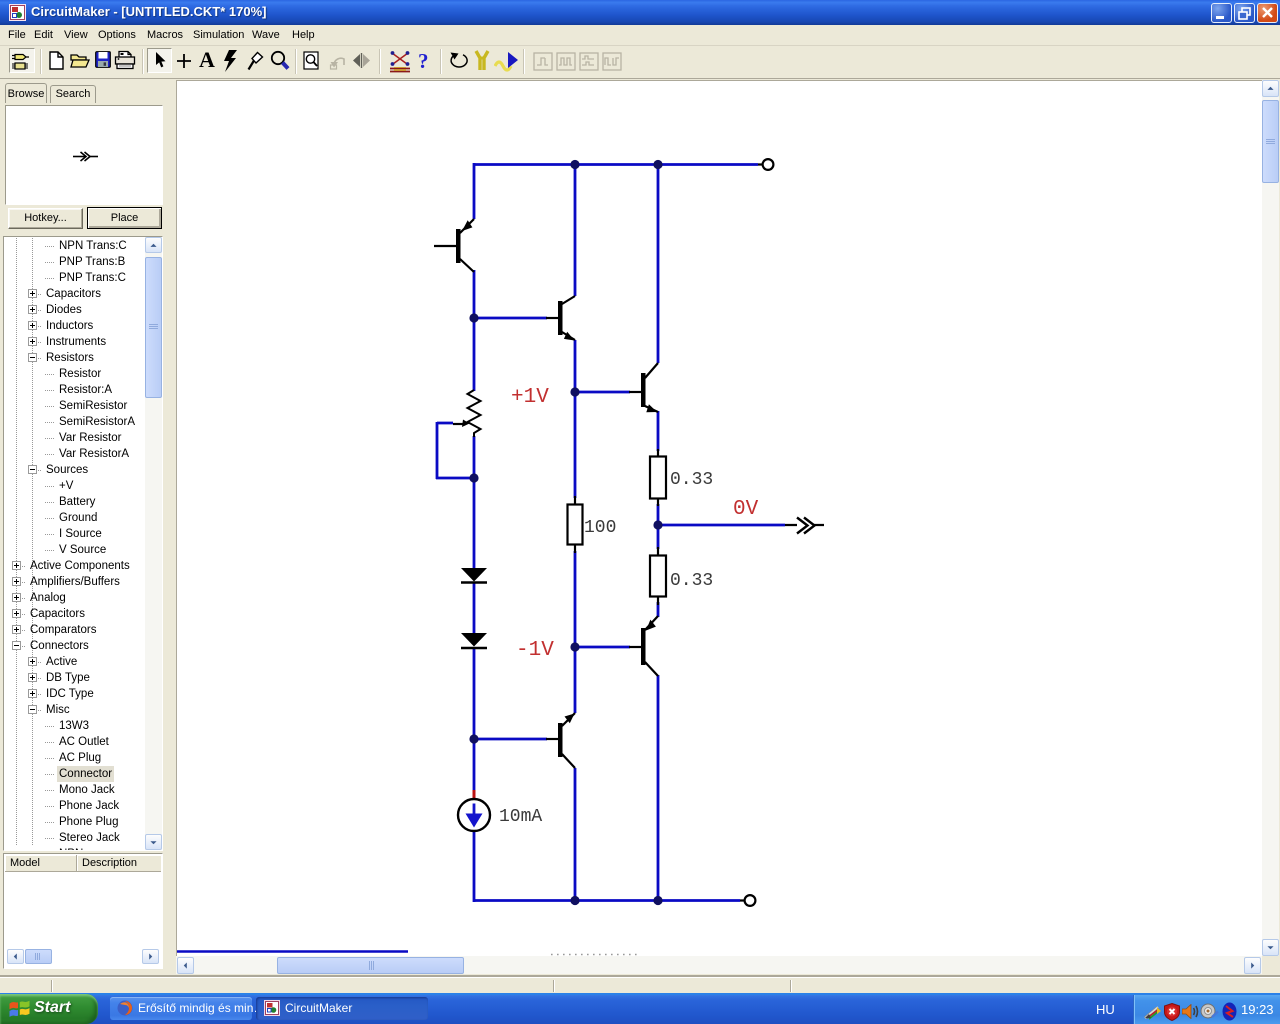  Describe the element at coordinates (535, 650) in the screenshot. I see `svg-text: -1V` at that location.